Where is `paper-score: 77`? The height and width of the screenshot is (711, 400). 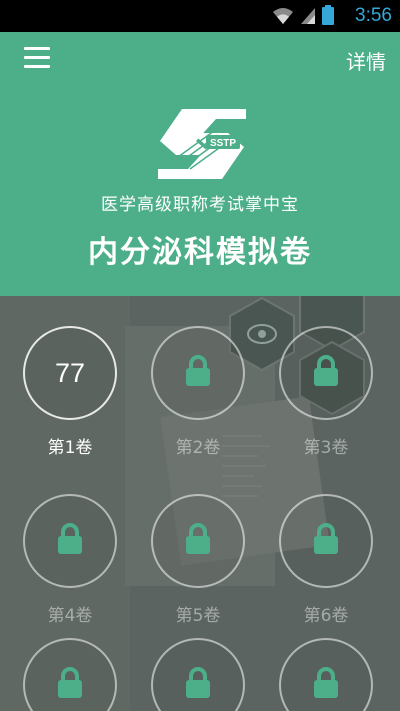
paper-score: 77 is located at coordinates (70, 372).